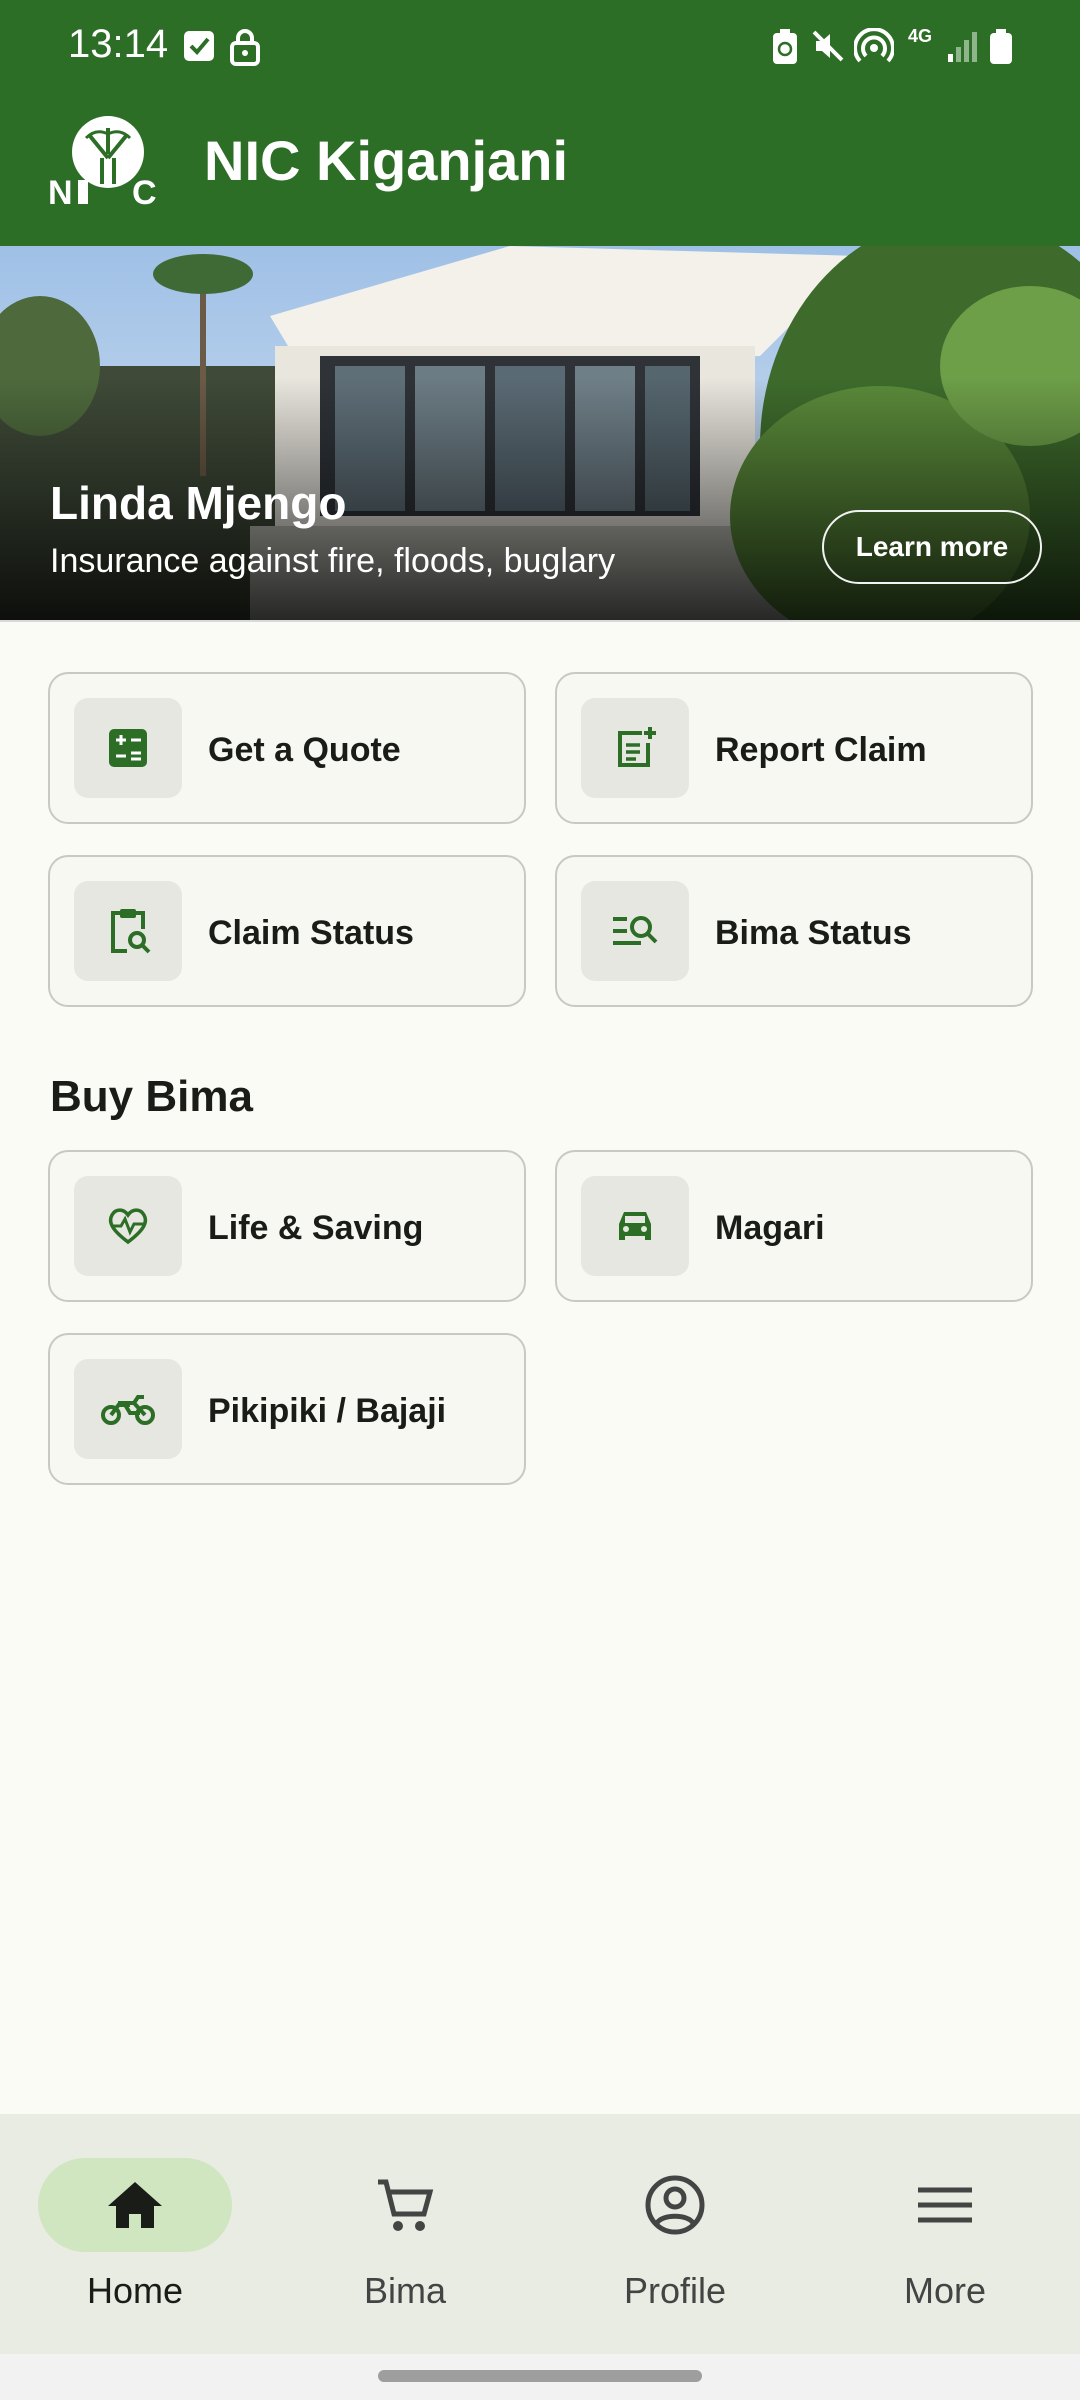  Describe the element at coordinates (135, 2290) in the screenshot. I see `nav-home-label: Home` at that location.